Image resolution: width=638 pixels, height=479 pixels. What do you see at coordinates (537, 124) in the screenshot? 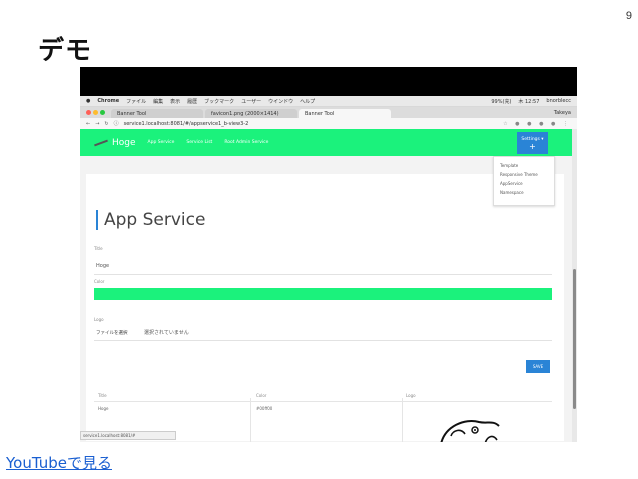
I see `extension-icons: ☆ ● ● ● ● ⋮` at bounding box center [537, 124].